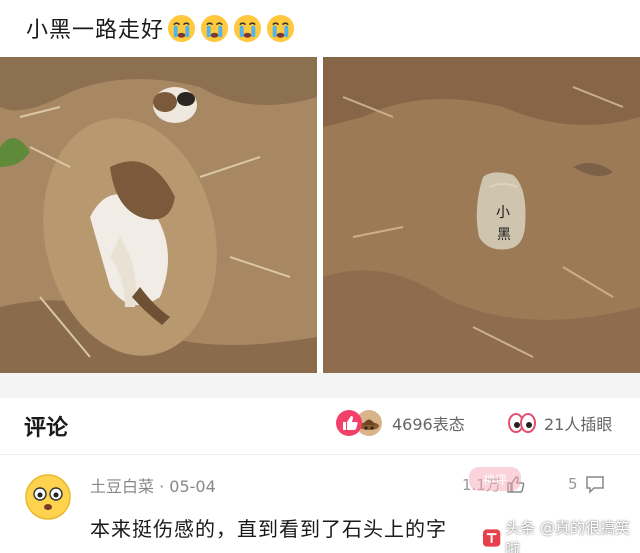 The image size is (640, 553). I want to click on comment-reply-count: 5, so click(573, 484).